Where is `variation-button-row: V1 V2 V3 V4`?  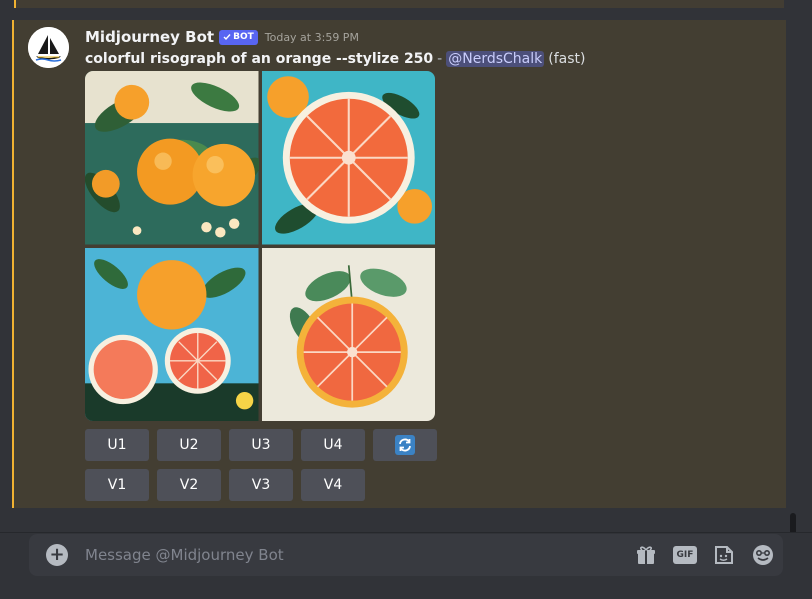 variation-button-row: V1 V2 V3 V4 is located at coordinates (225, 485).